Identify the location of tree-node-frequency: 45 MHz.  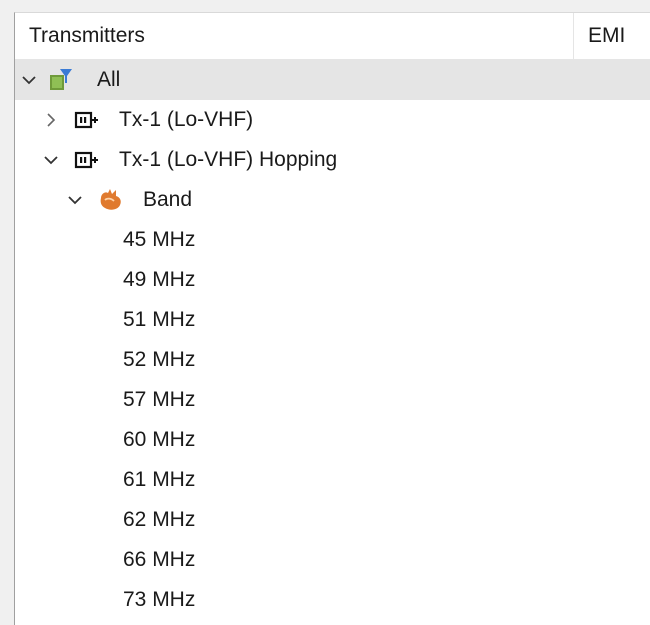
(332, 240).